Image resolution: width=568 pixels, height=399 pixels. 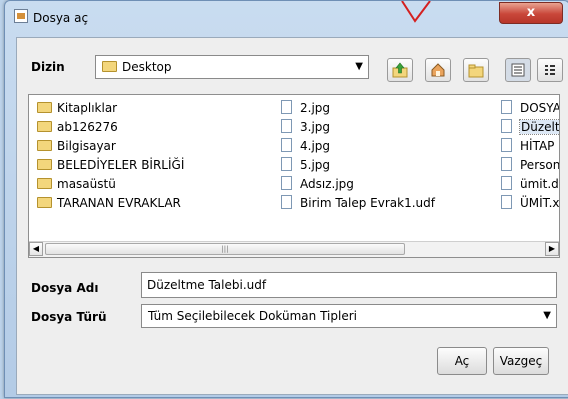 What do you see at coordinates (530, 184) in the screenshot?
I see `file-item: ümit.doc` at bounding box center [530, 184].